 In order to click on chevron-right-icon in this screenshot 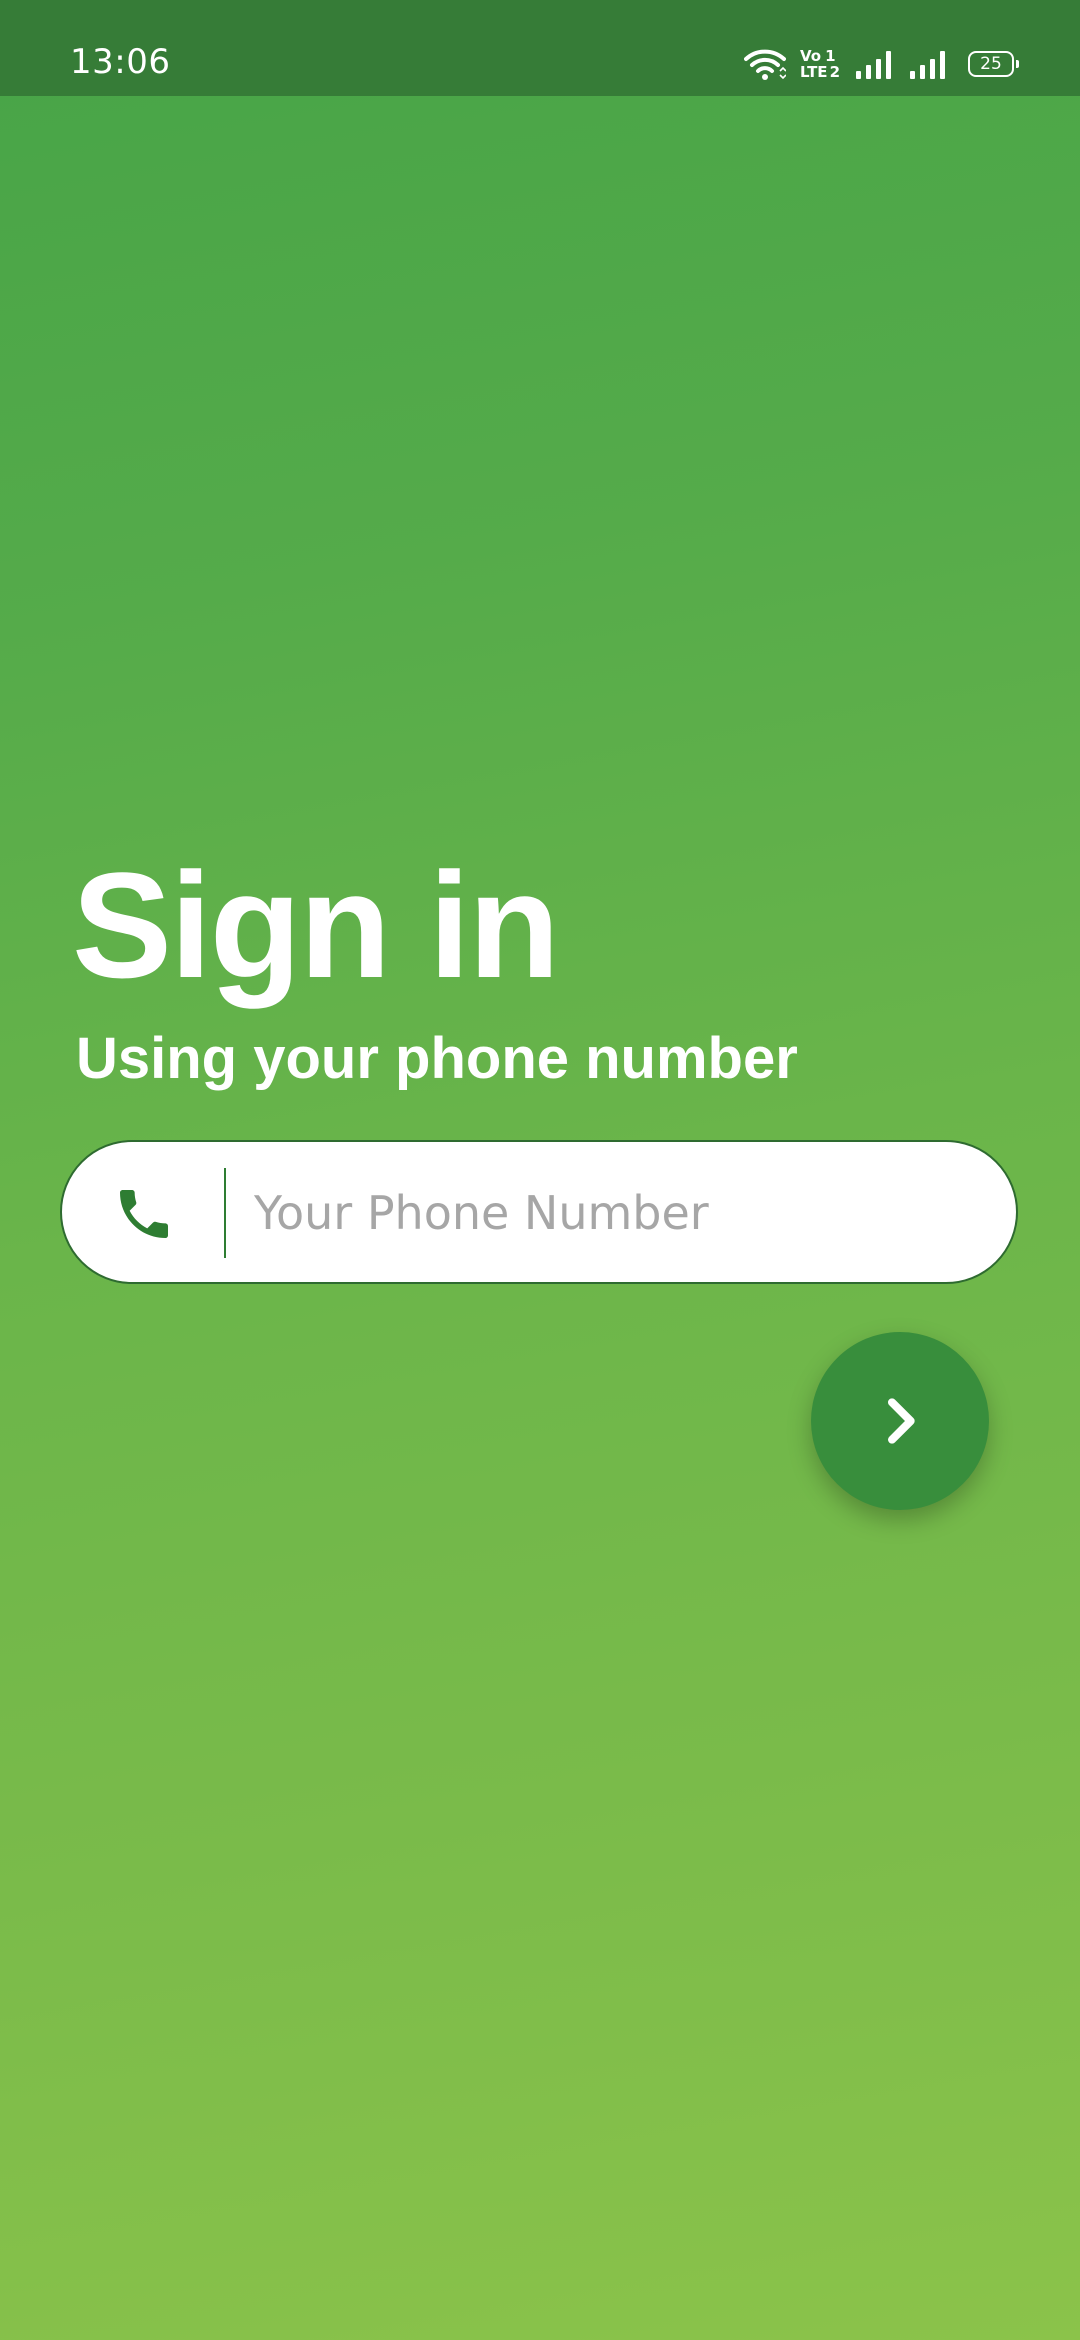, I will do `click(900, 1421)`.